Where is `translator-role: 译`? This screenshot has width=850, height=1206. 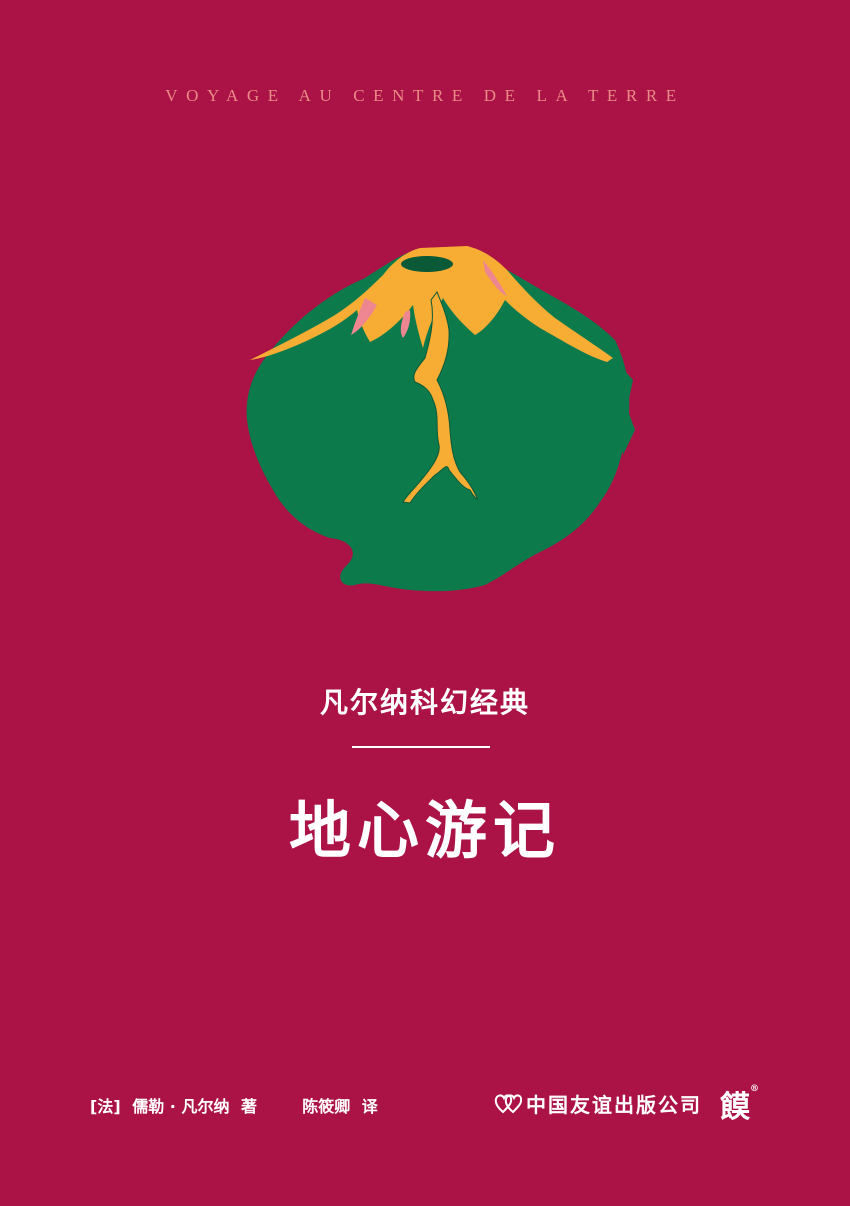 translator-role: 译 is located at coordinates (369, 1106).